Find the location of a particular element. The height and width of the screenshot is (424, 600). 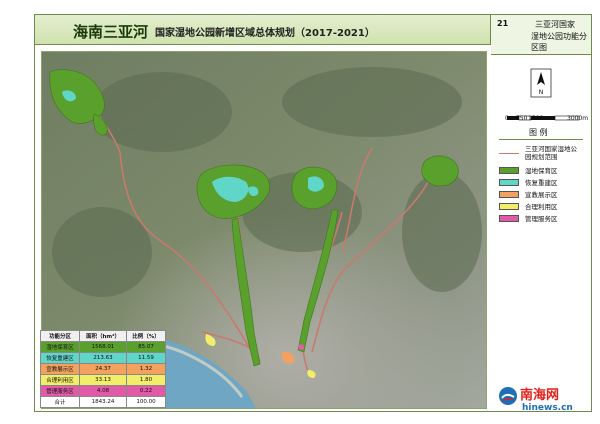

education-swatch is located at coordinates (509, 194).